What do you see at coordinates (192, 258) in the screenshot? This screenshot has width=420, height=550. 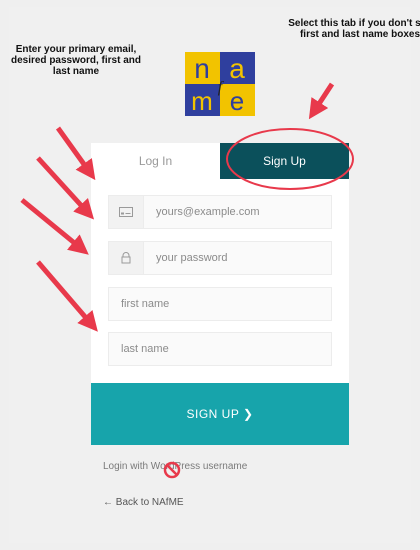 I see `password-placeholder: your password` at bounding box center [192, 258].